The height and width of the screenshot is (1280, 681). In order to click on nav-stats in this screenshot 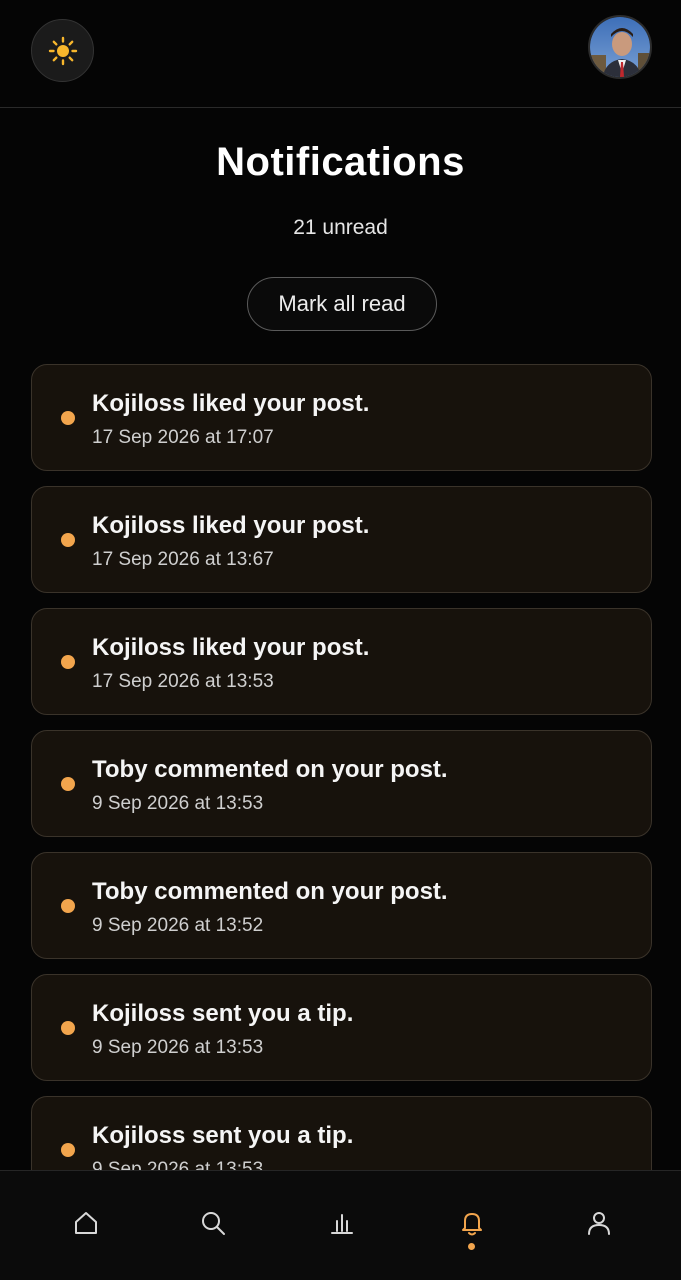, I will do `click(342, 1223)`.